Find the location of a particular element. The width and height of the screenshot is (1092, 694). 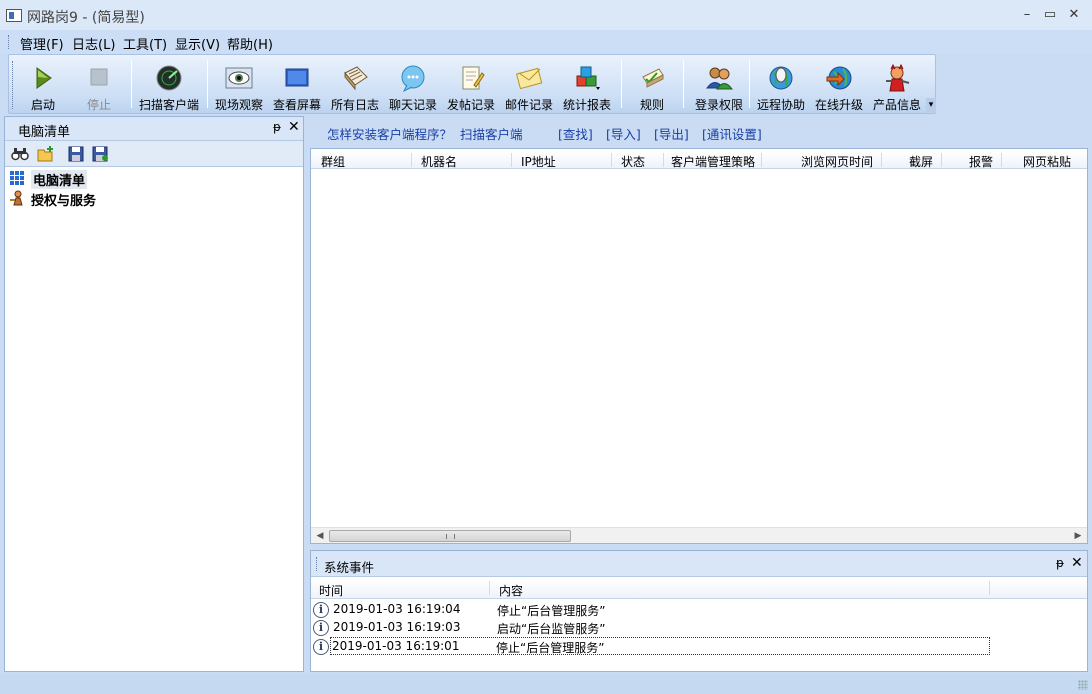

menu-log: 日志(L) is located at coordinates (93, 43).